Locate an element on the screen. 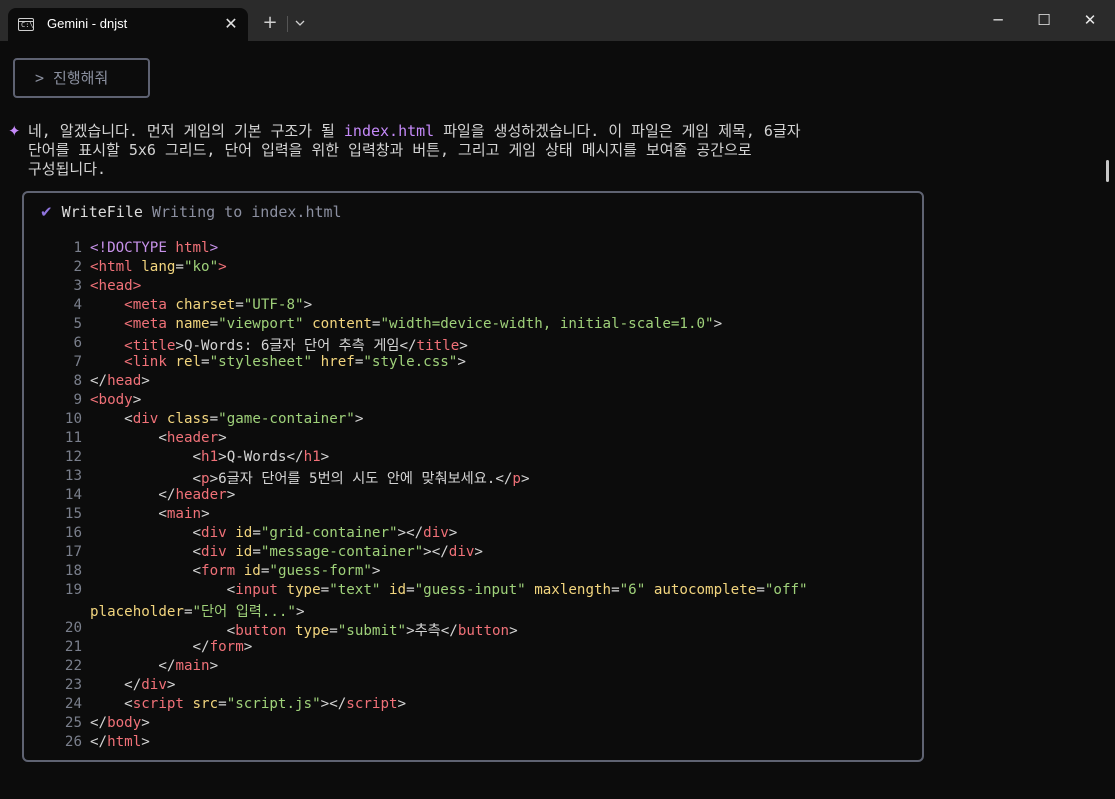 This screenshot has width=1115, height=799. code-token: "script.js" is located at coordinates (273, 704).